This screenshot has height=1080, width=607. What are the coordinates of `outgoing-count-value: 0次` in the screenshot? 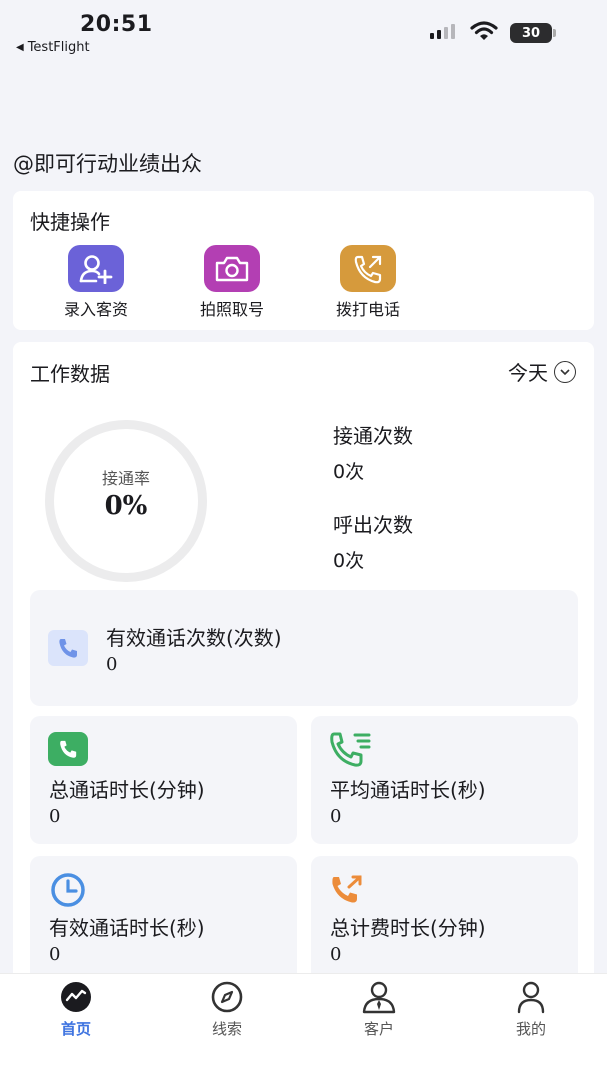 It's located at (349, 561).